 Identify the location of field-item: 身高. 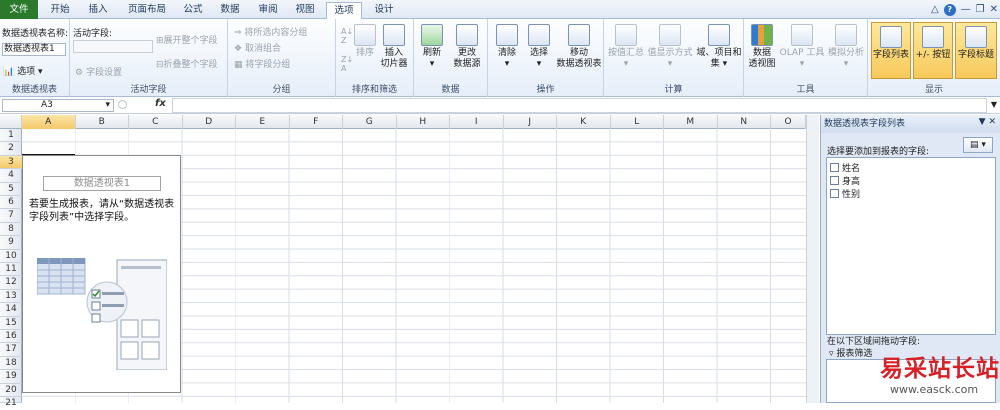
(845, 180).